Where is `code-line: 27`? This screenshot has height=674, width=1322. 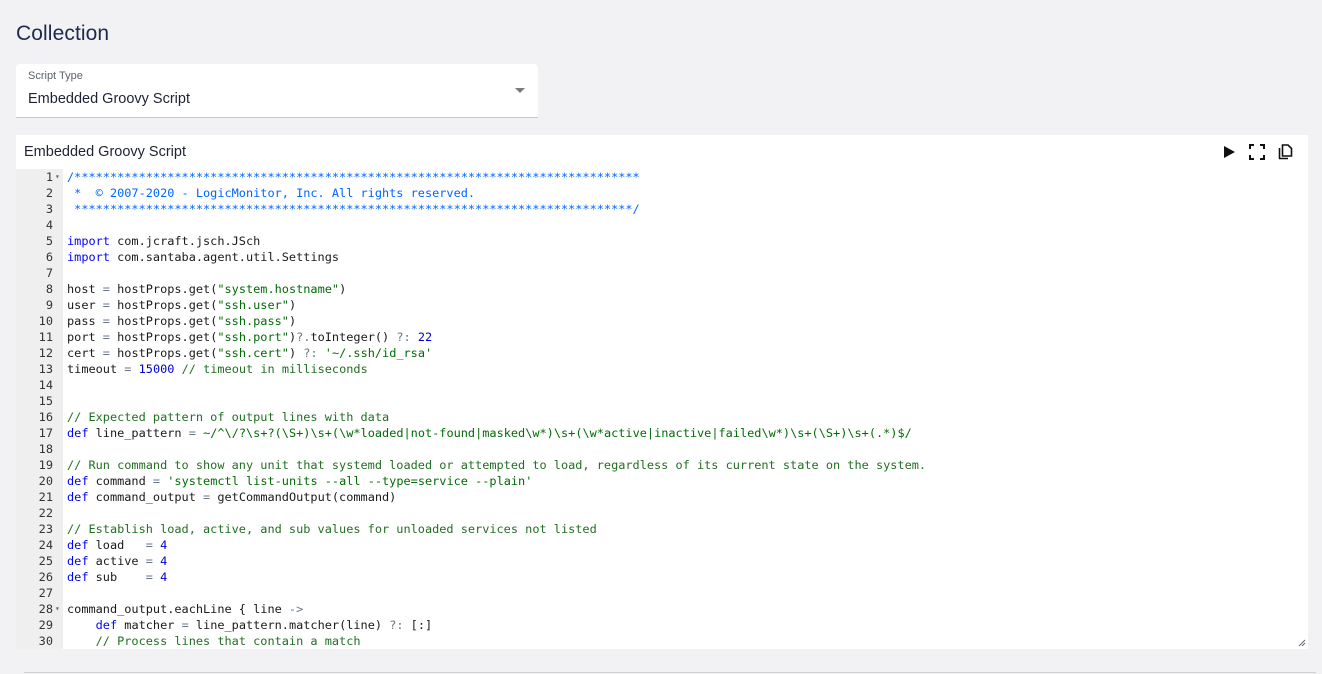 code-line: 27 is located at coordinates (662, 593).